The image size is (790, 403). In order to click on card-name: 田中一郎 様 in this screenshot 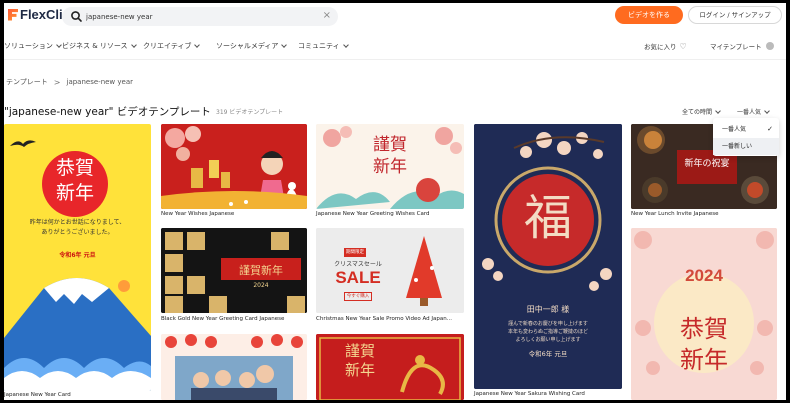, I will do `click(548, 309)`.